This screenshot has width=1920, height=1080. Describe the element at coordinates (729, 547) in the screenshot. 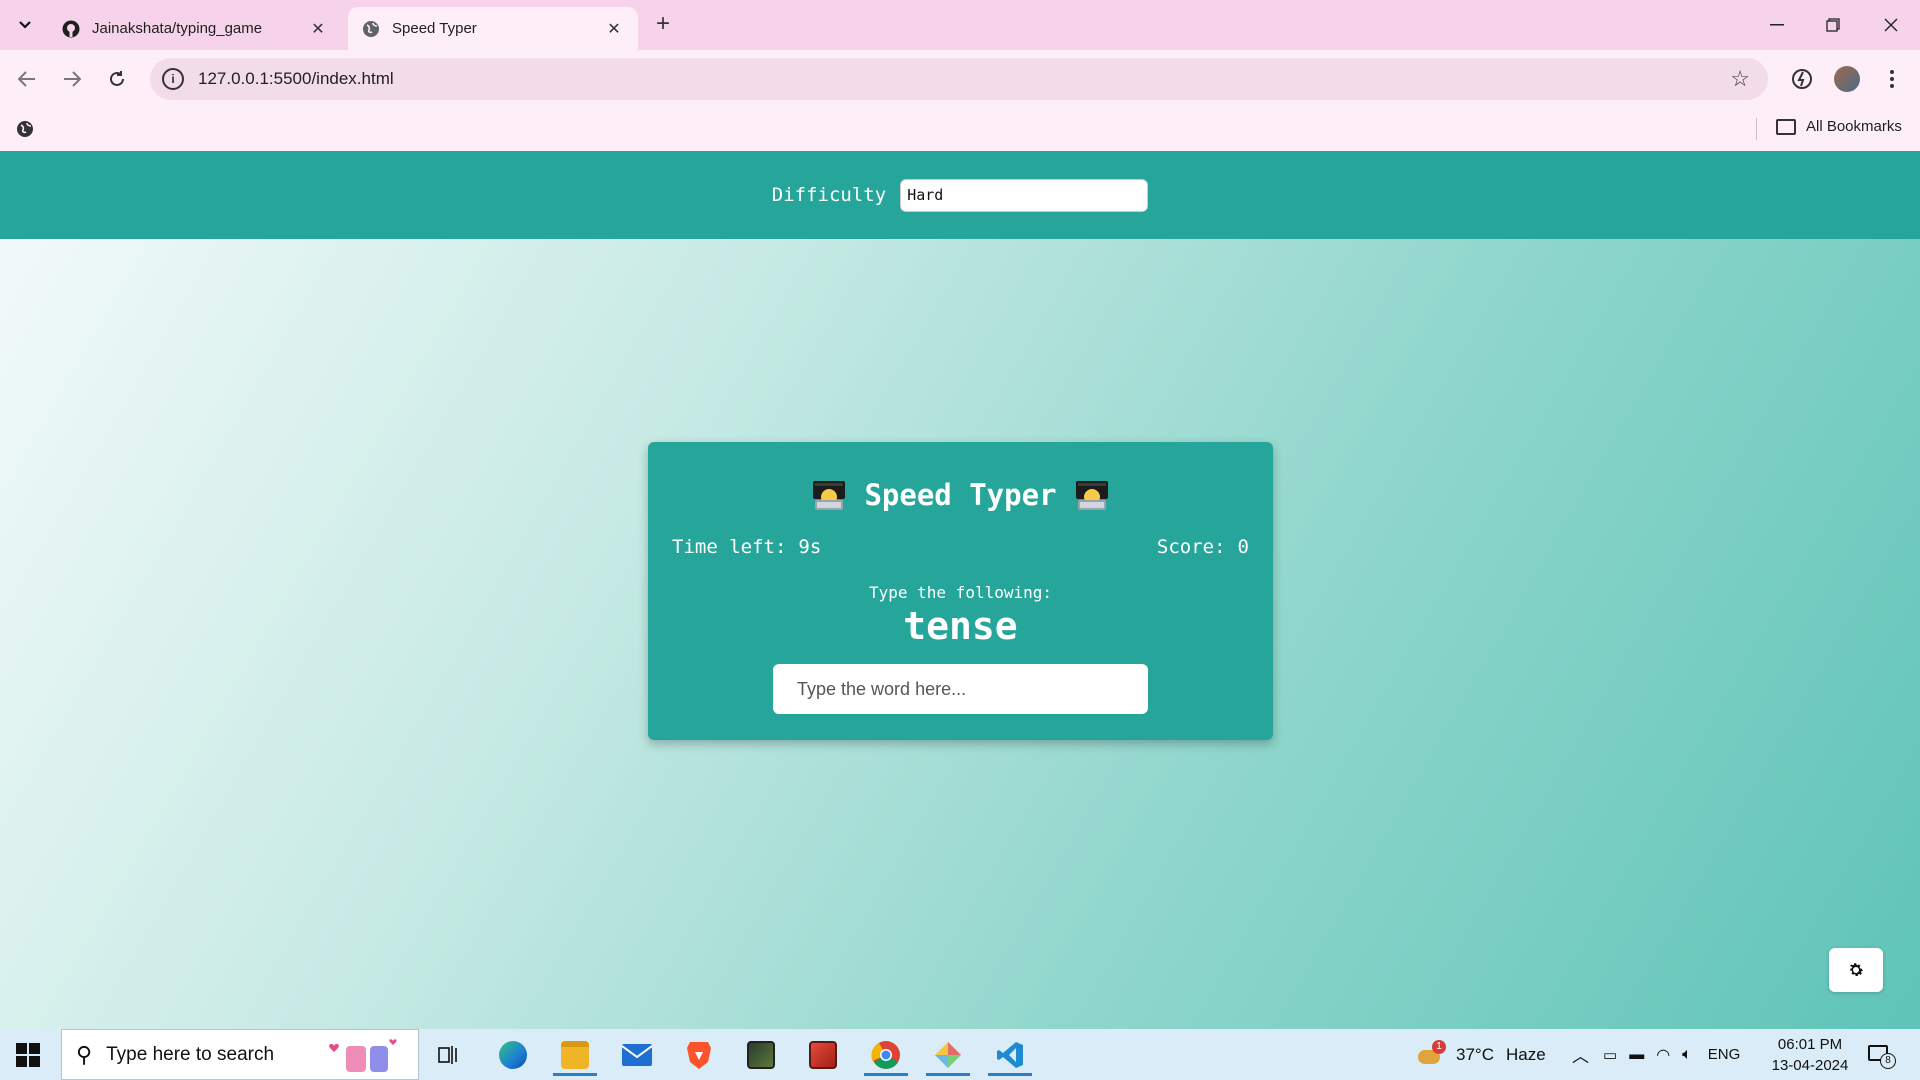

I see `time-left-label: Time left:` at that location.